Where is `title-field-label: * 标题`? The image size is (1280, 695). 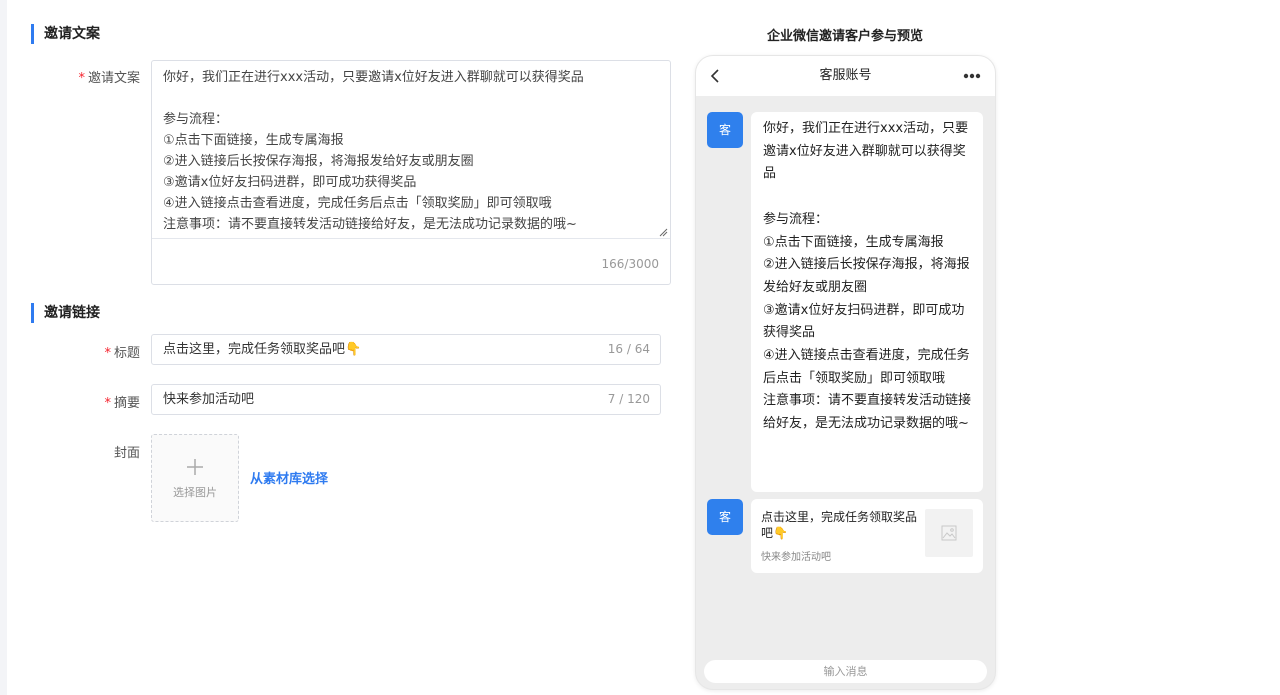 title-field-label: * 标题 is located at coordinates (122, 353).